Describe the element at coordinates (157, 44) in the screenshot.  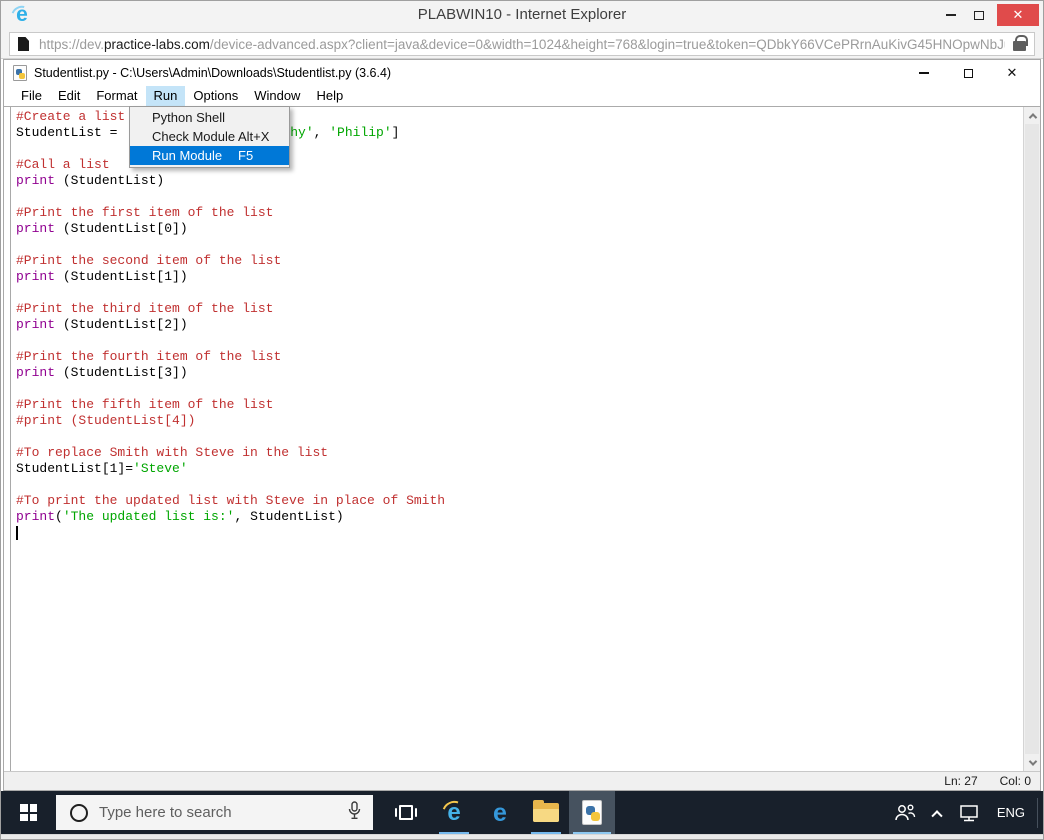
I see `url-domain: practice-labs.com` at that location.